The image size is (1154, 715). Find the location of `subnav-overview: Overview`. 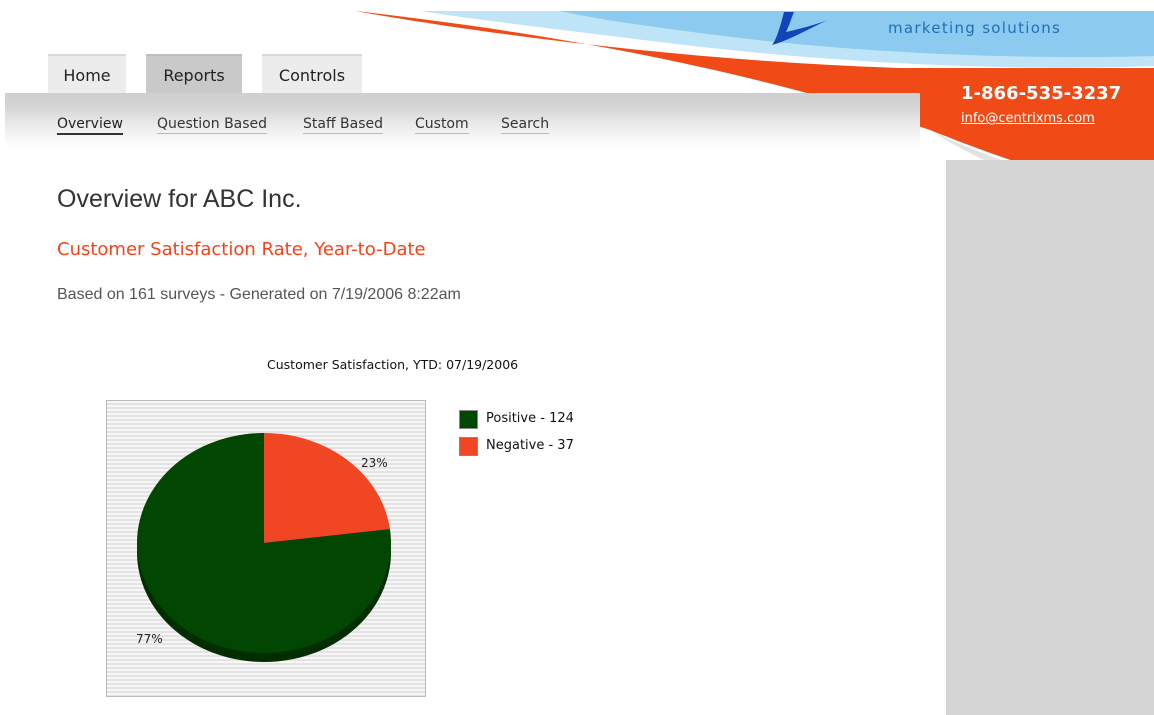

subnav-overview: Overview is located at coordinates (90, 125).